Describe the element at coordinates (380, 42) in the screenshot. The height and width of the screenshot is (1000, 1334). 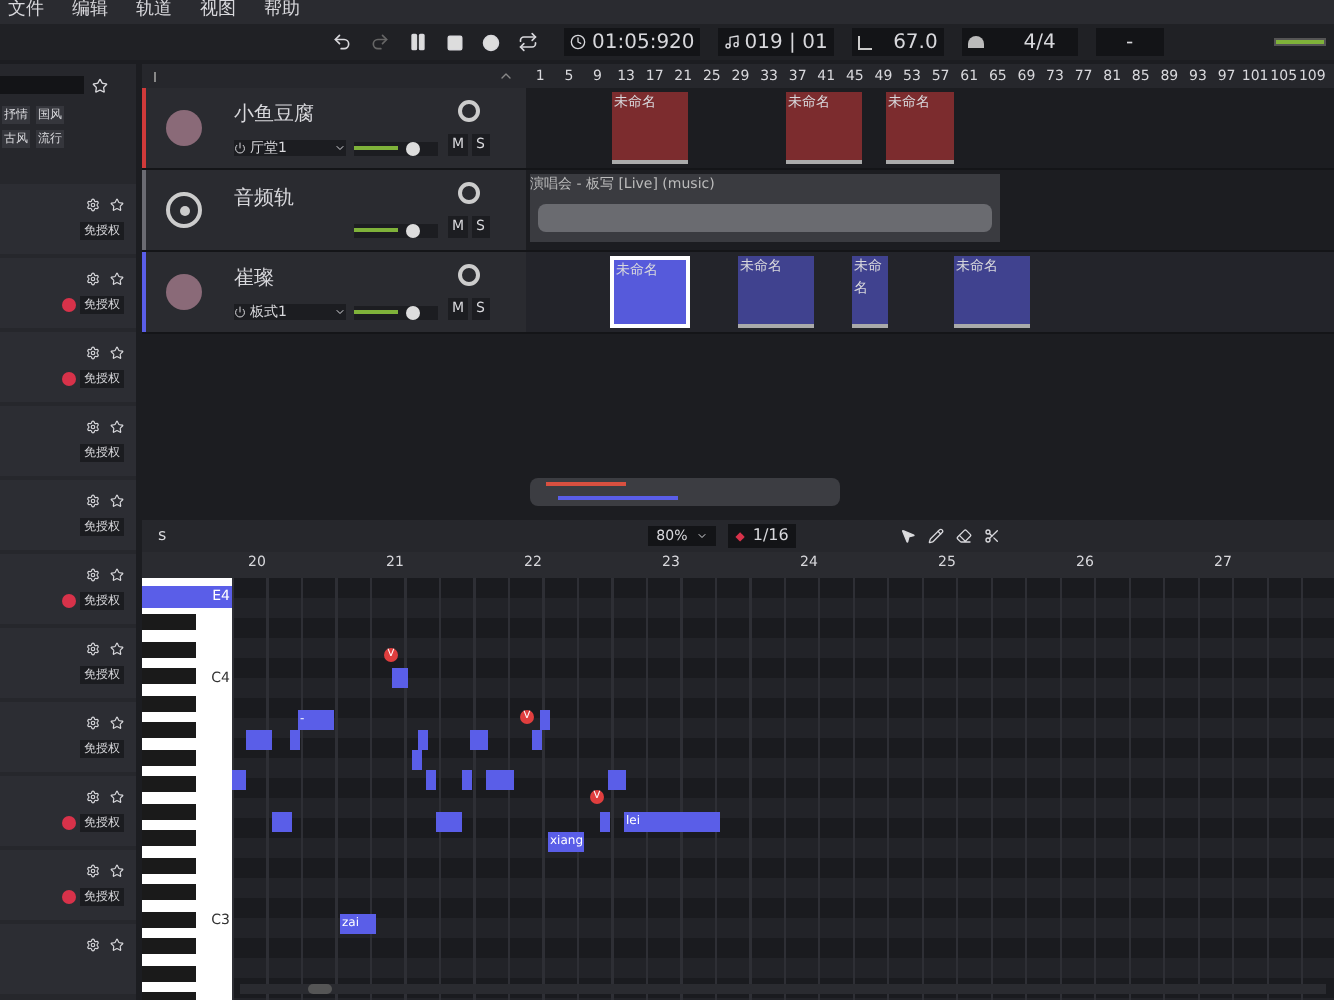
I see `redo-icon` at that location.